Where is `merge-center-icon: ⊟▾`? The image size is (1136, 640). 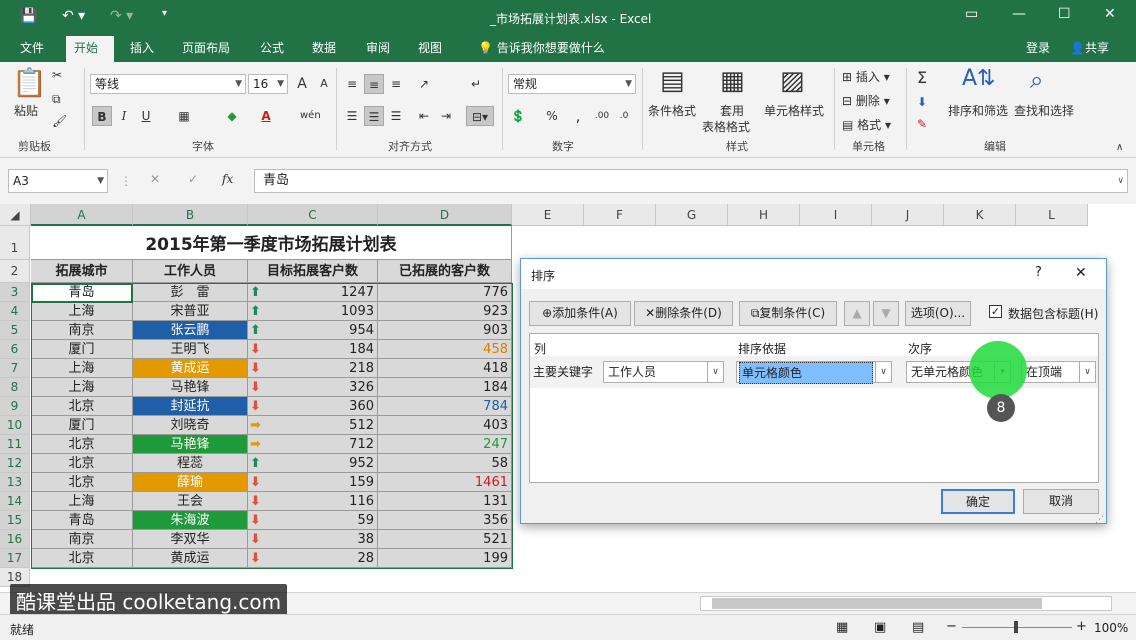 merge-center-icon: ⊟▾ is located at coordinates (480, 116).